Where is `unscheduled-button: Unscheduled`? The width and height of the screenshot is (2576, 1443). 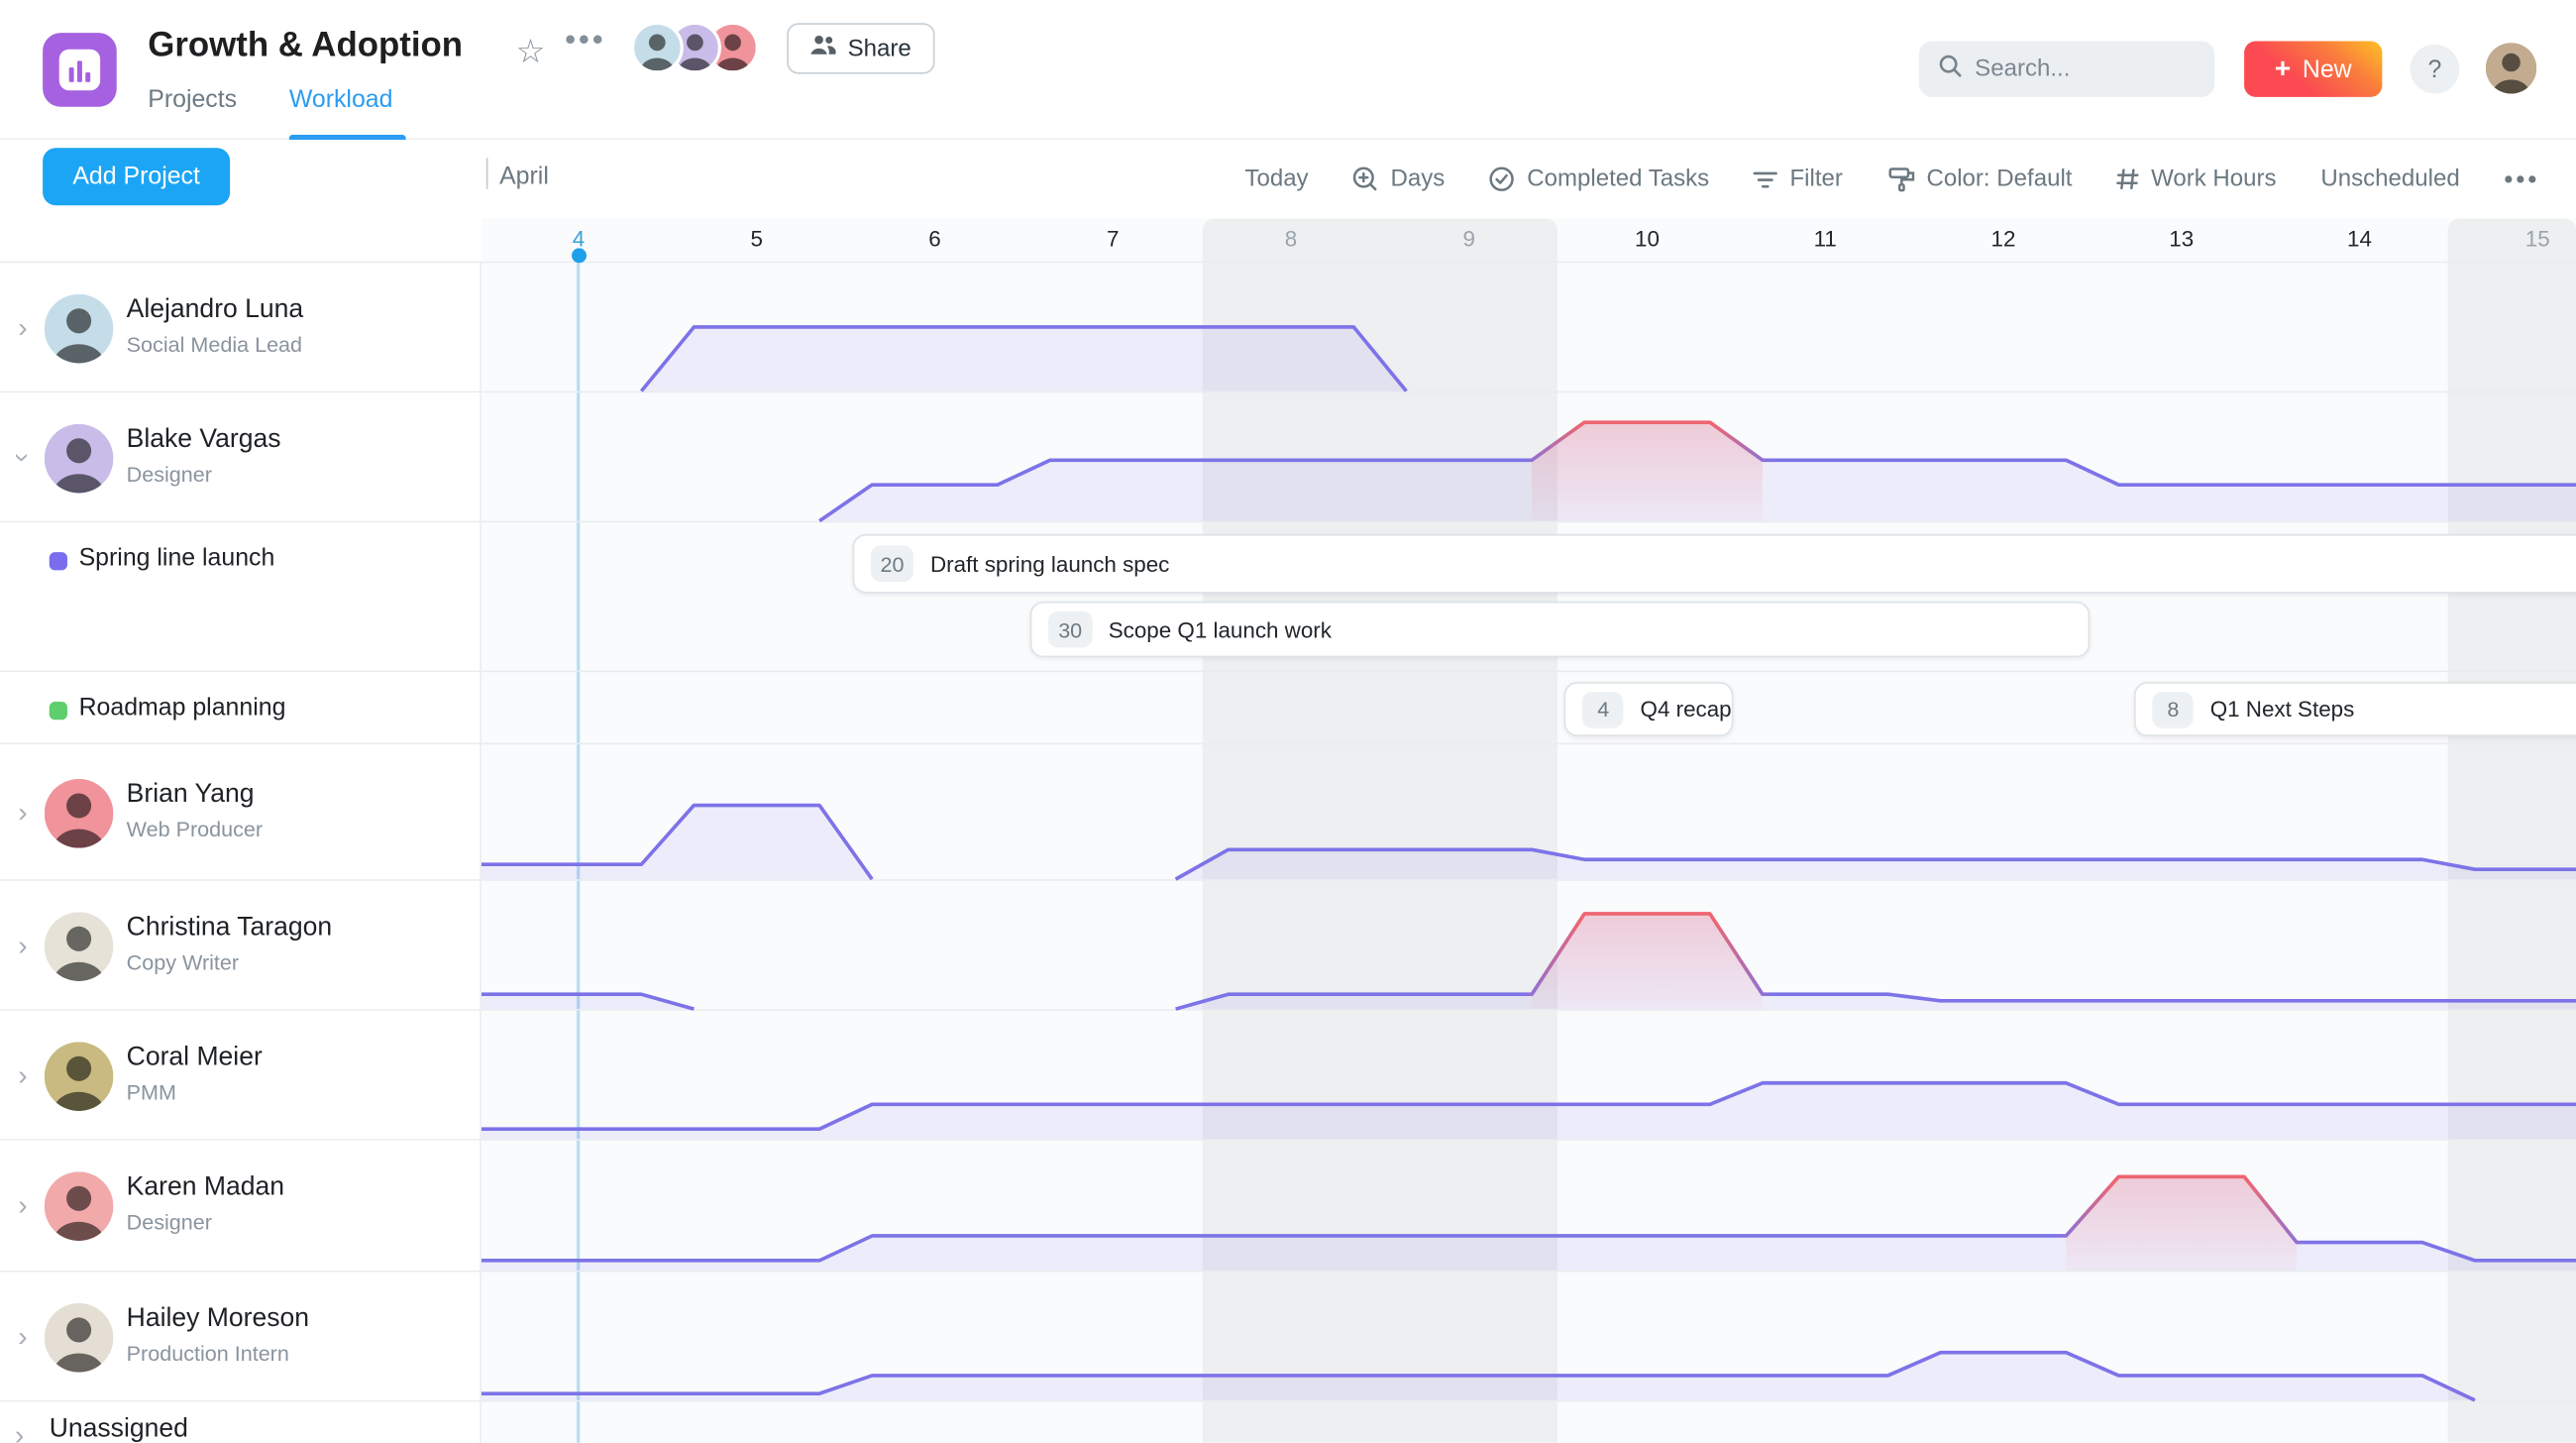
unscheduled-button: Unscheduled is located at coordinates (2390, 179).